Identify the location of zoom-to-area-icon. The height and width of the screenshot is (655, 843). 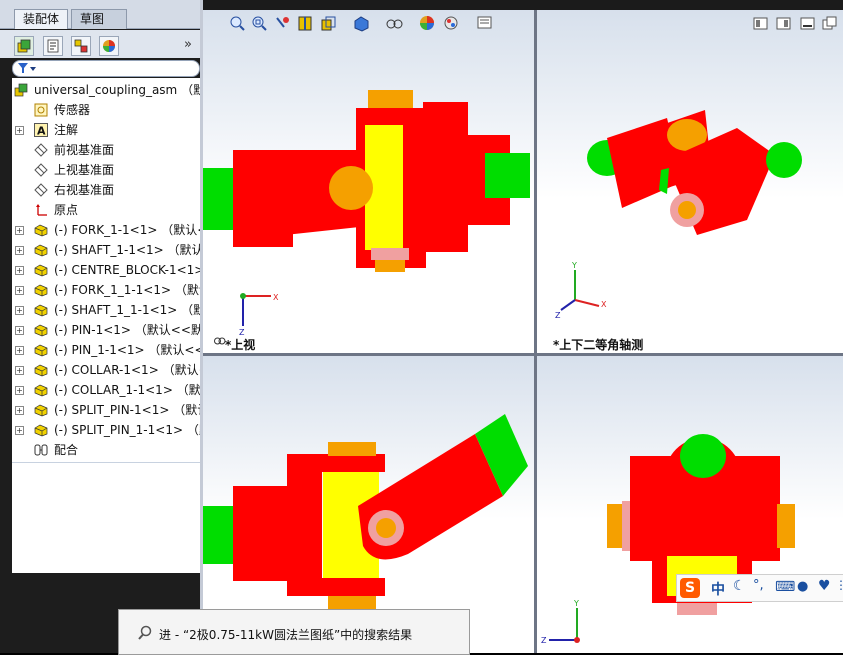
(259, 23).